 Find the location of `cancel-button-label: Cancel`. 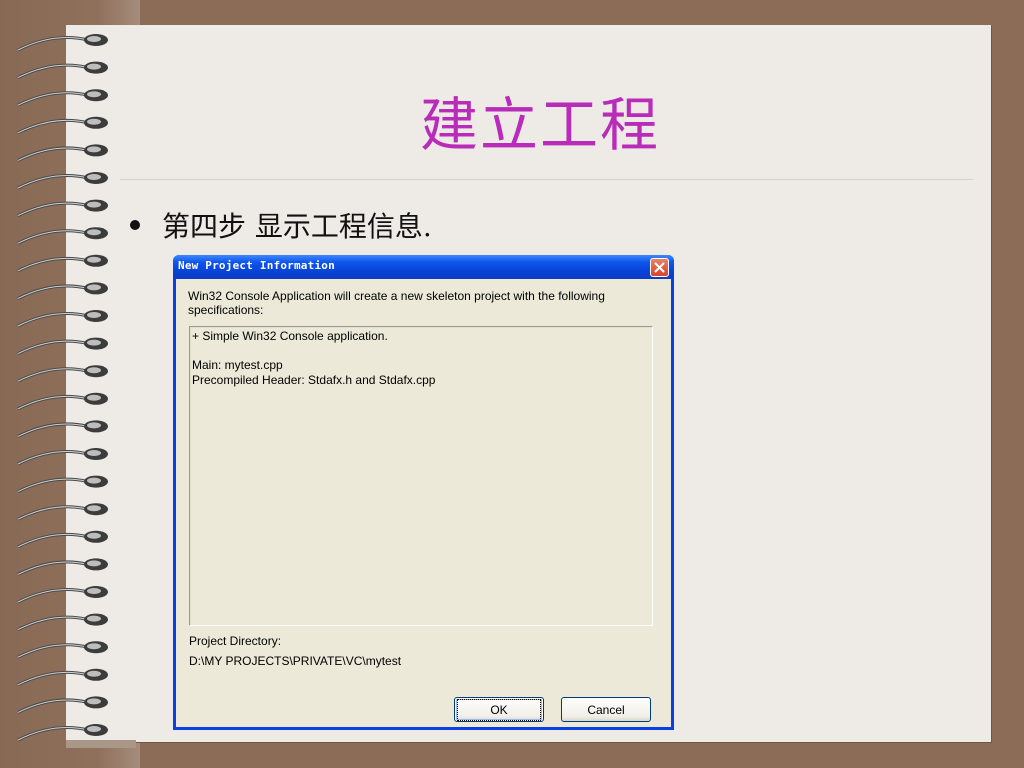

cancel-button-label: Cancel is located at coordinates (606, 709).